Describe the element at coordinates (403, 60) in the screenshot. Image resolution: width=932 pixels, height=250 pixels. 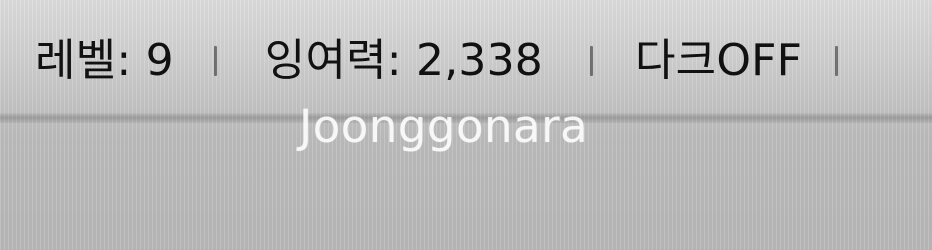
I see `surplus-indicator: 잉여력: 2,338` at that location.